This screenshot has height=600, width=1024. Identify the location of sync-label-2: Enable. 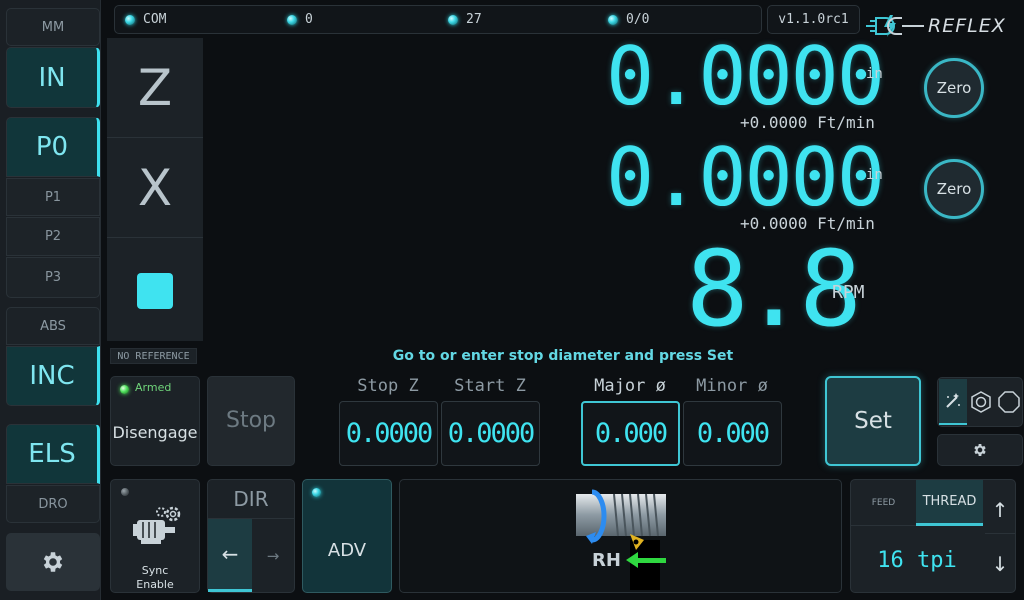
(155, 584).